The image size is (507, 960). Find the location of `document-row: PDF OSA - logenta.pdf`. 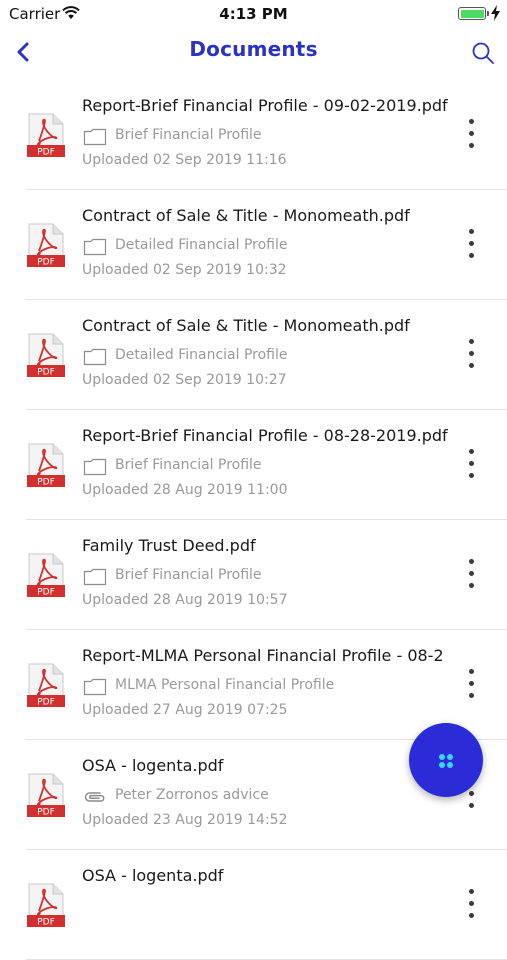

document-row: PDF OSA - logenta.pdf is located at coordinates (253, 905).